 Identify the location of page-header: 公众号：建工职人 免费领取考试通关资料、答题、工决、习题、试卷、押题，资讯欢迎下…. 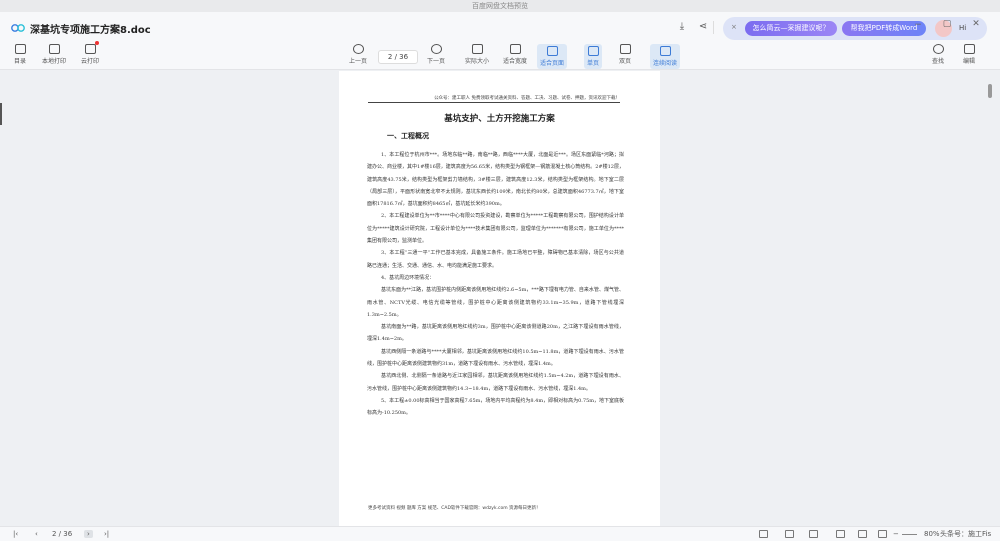
(527, 98).